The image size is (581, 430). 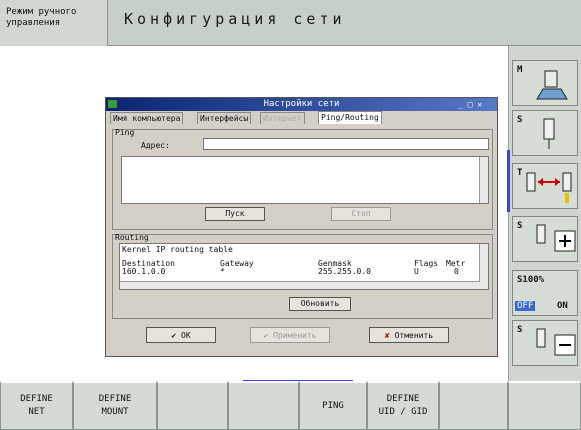 I want to click on spindle-minus-icon, so click(x=556, y=342).